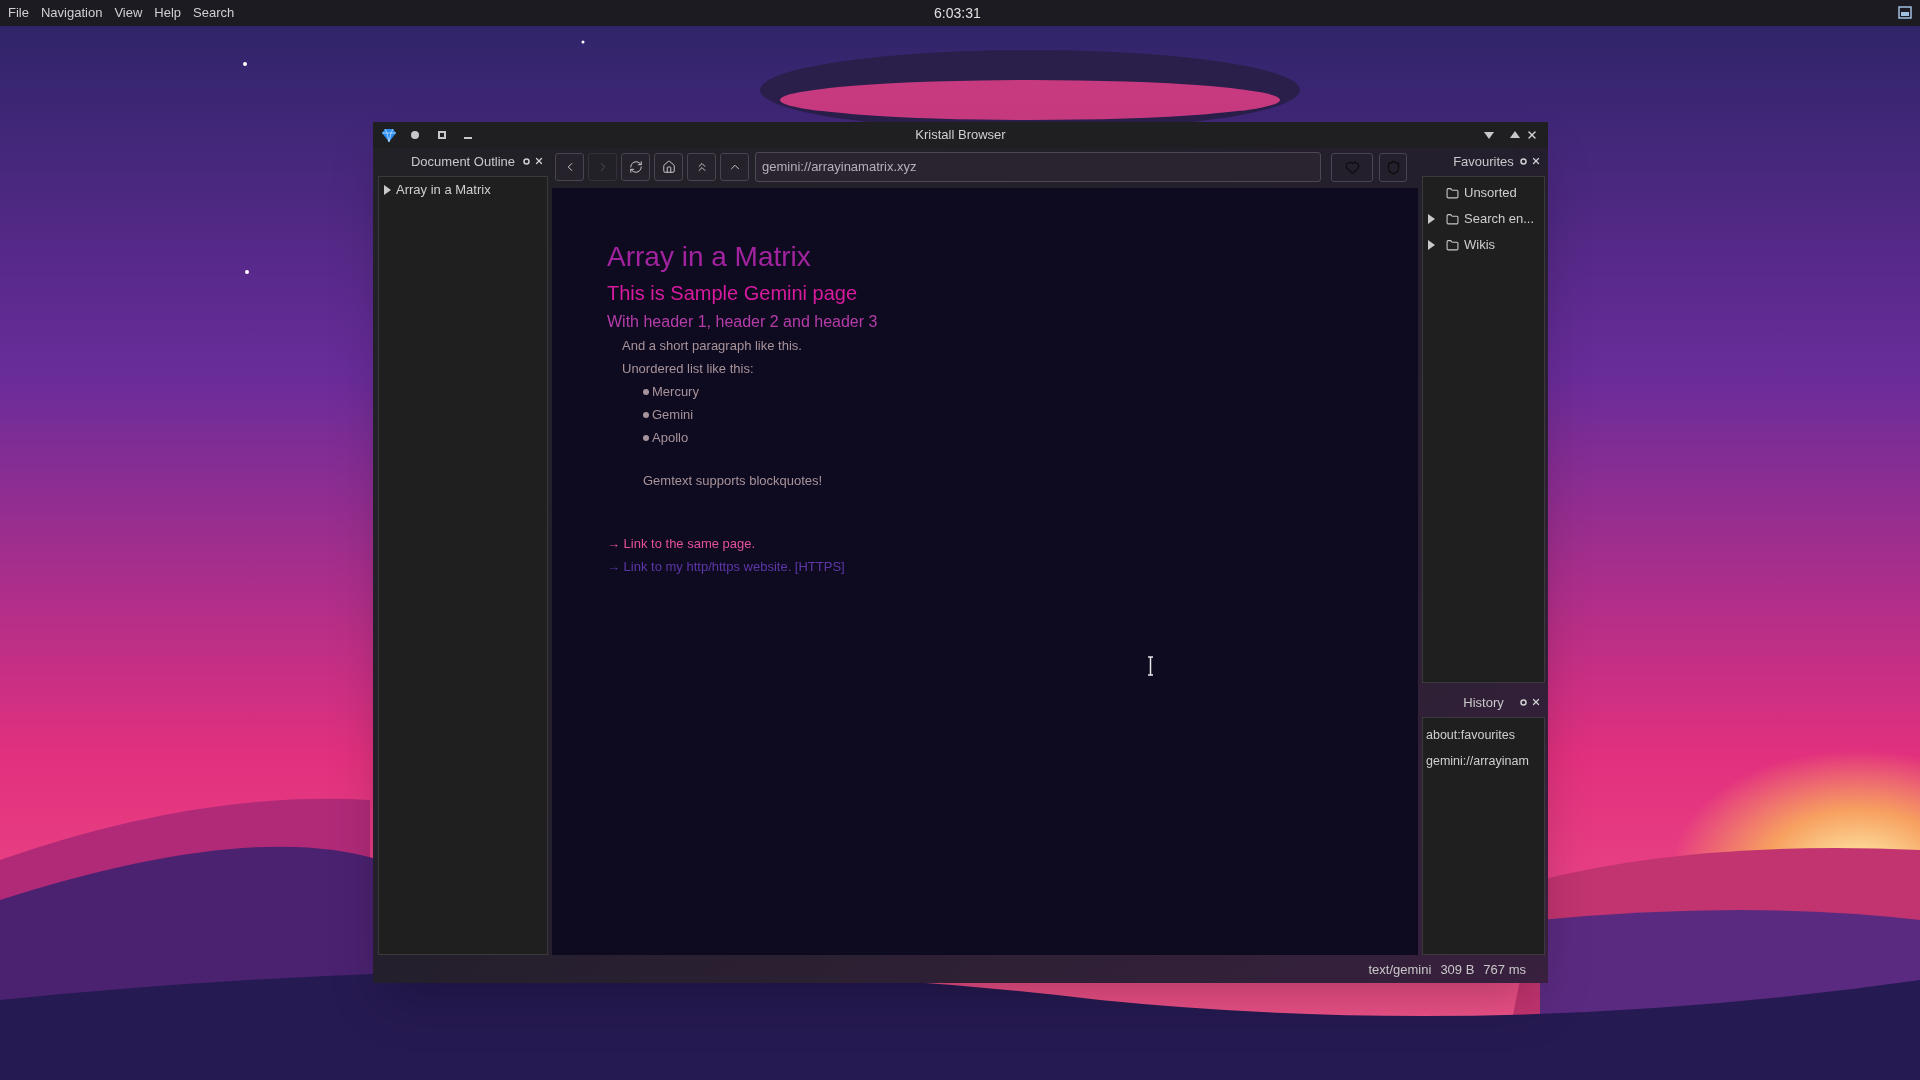 The width and height of the screenshot is (1920, 1080). Describe the element at coordinates (128, 13) in the screenshot. I see `menu-item: View` at that location.